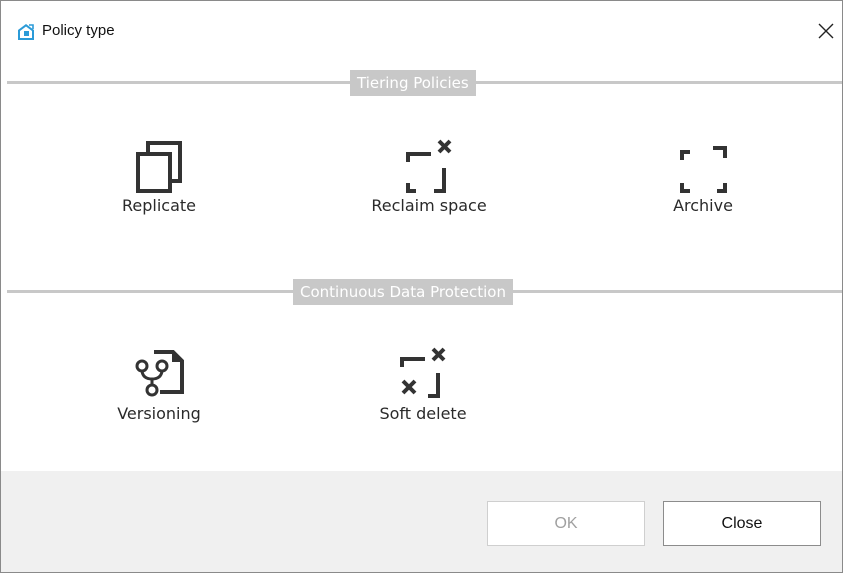 The image size is (843, 573). What do you see at coordinates (159, 169) in the screenshot?
I see `replicate-icon` at bounding box center [159, 169].